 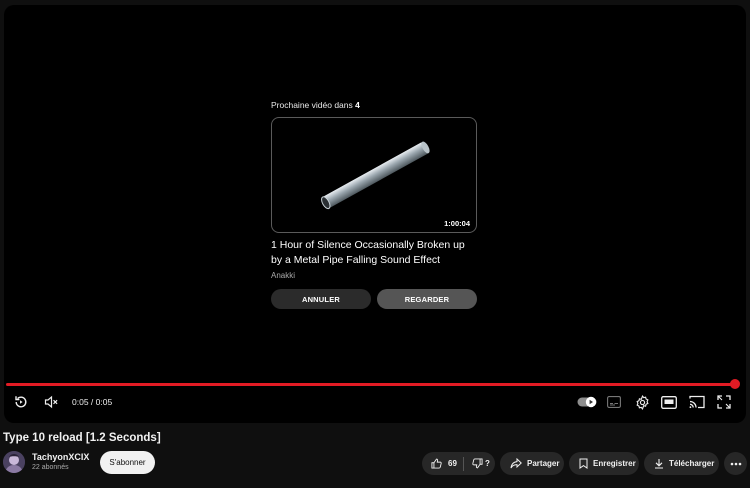 I want to click on download-button: Télécharger, so click(x=681, y=463).